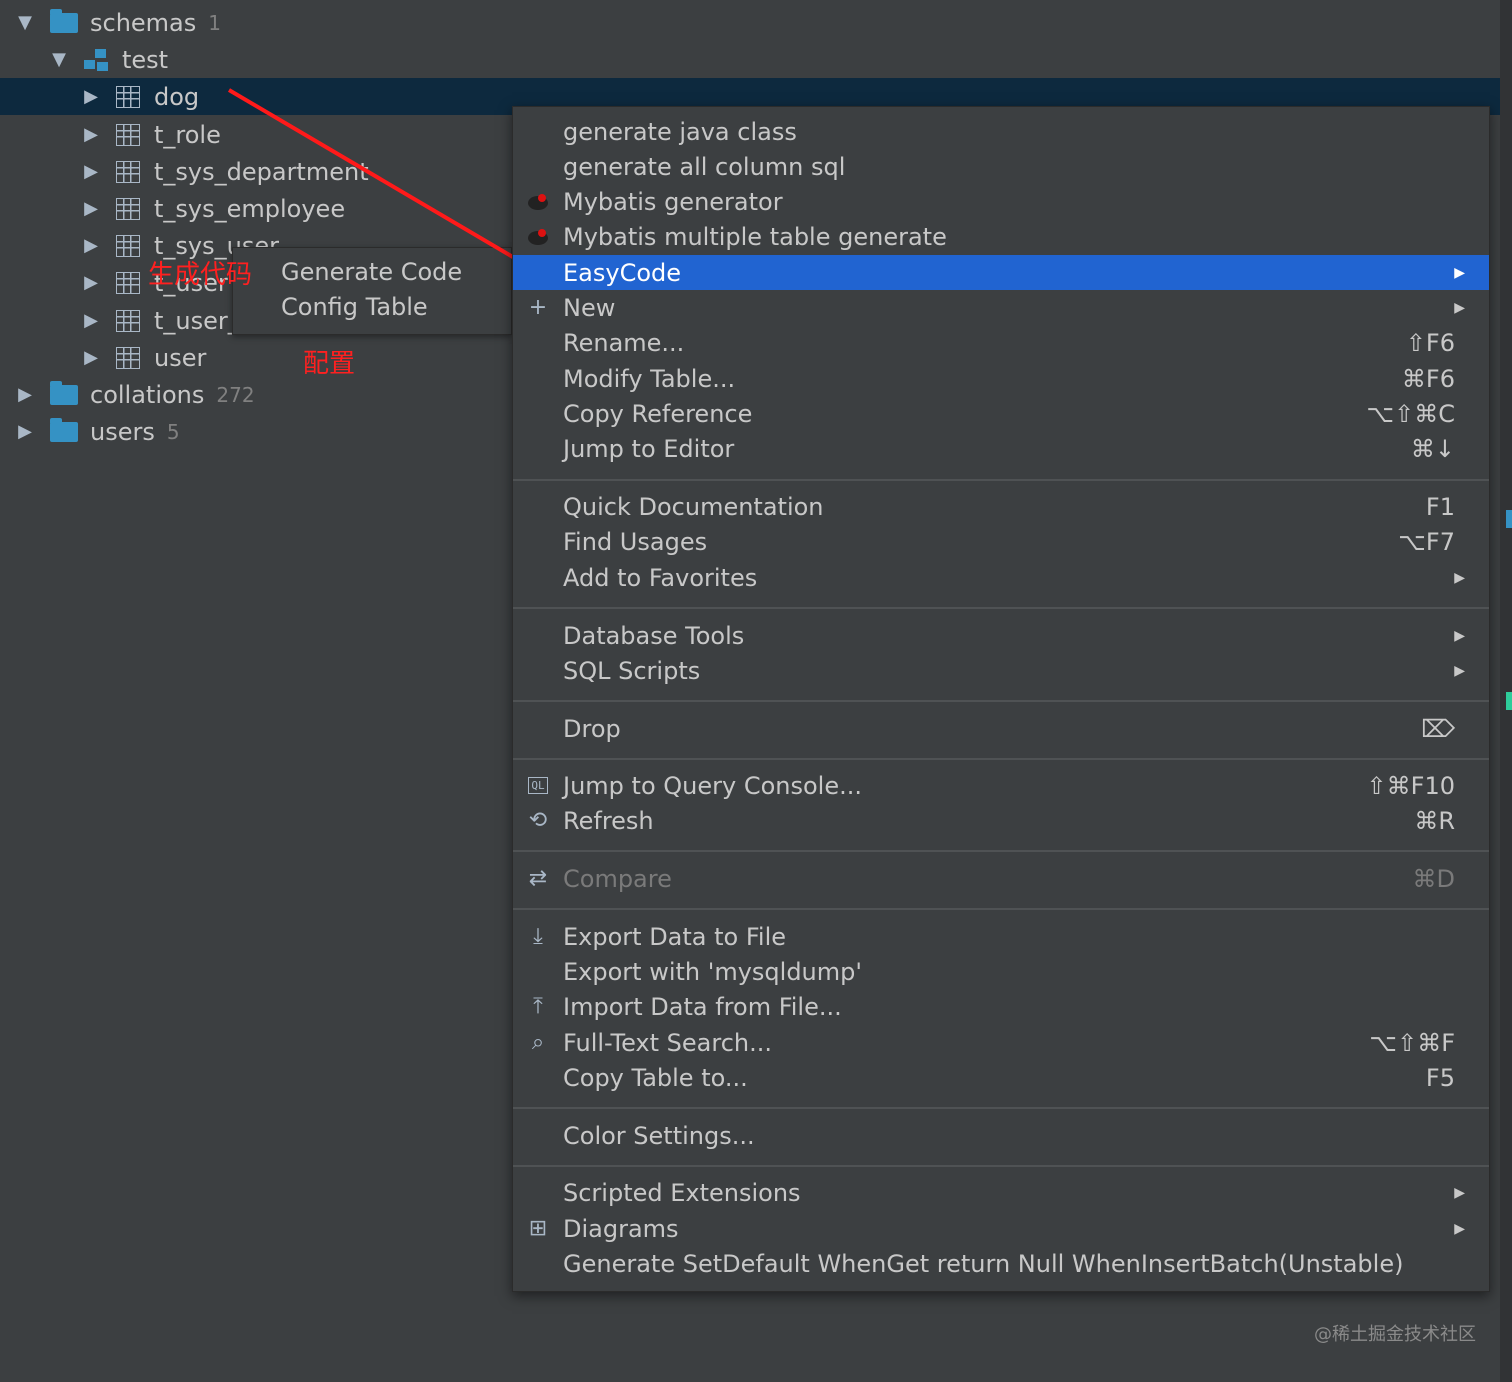  I want to click on menu-item-label: Diagrams, so click(621, 1228).